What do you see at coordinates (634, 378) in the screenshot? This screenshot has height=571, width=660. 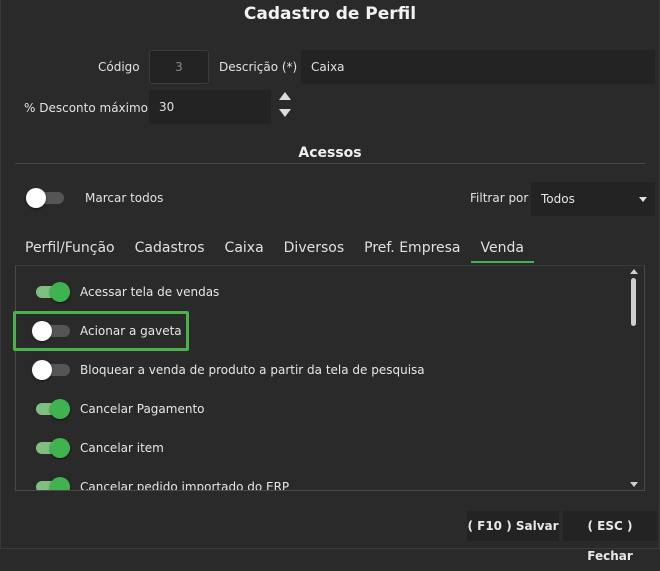 I see `permissions-scrollbar` at bounding box center [634, 378].